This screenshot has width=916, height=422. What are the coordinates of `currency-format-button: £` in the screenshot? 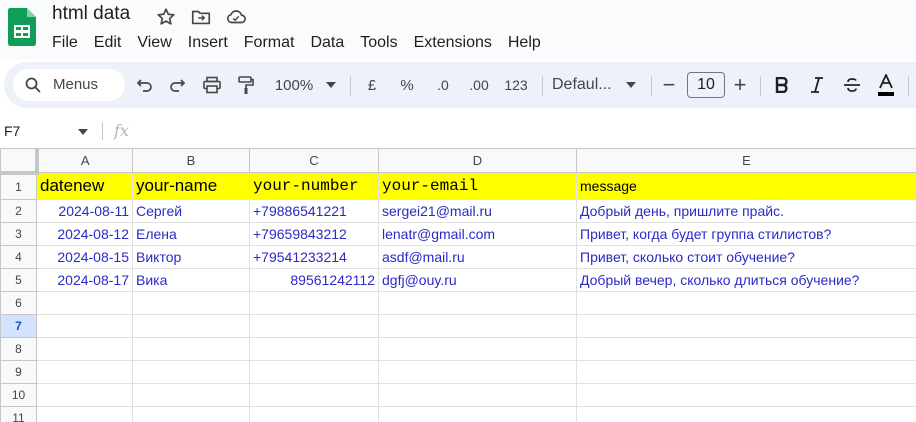 It's located at (372, 85).